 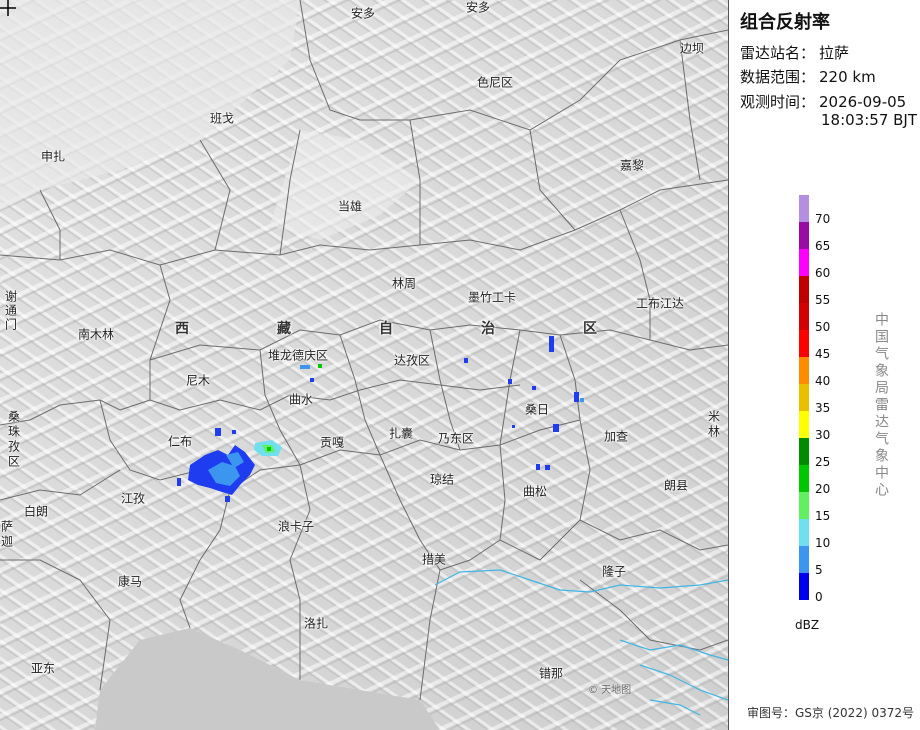 What do you see at coordinates (863, 102) in the screenshot?
I see `time-date: 2026-09-05` at bounding box center [863, 102].